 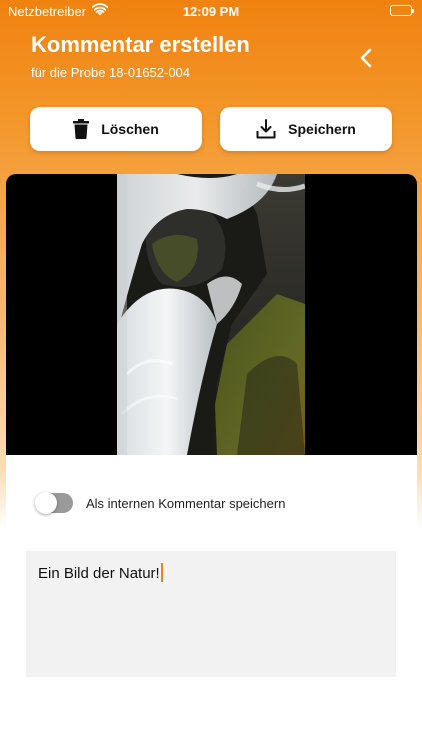 I want to click on page-title: Kommentar erstellen, so click(x=140, y=44).